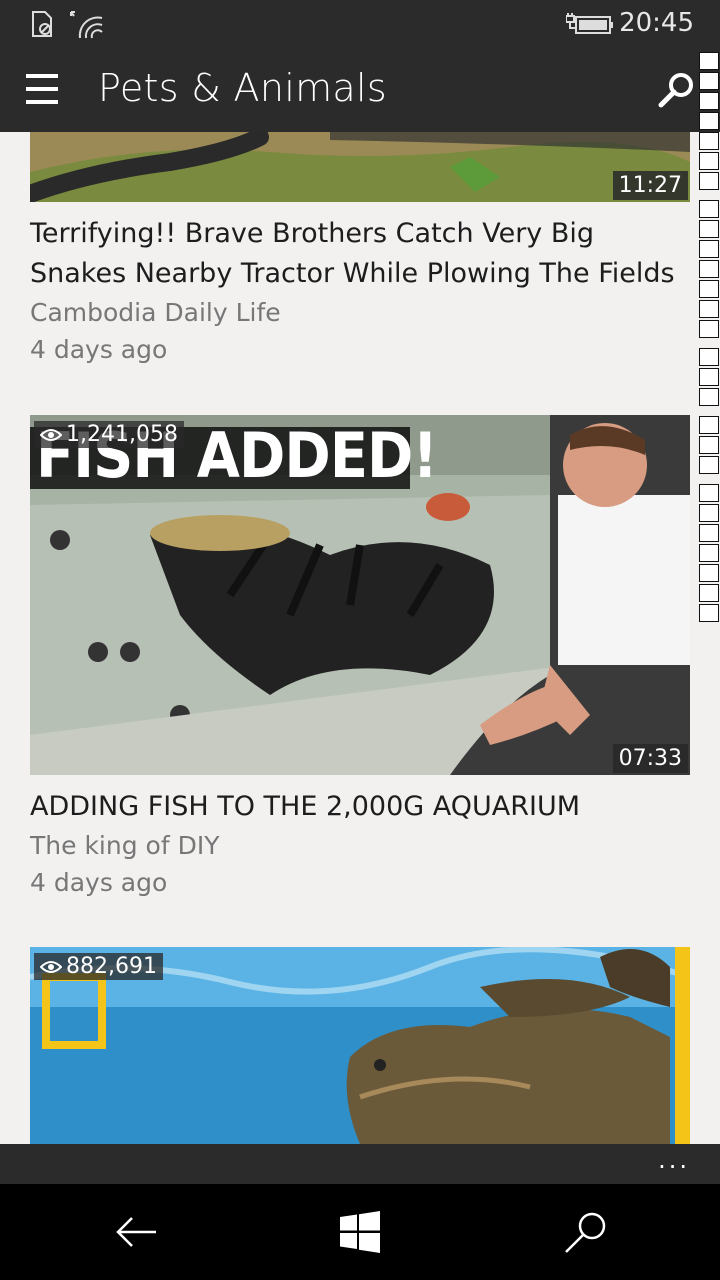  What do you see at coordinates (360, 1045) in the screenshot?
I see `video-thumbnail: 882,691` at bounding box center [360, 1045].